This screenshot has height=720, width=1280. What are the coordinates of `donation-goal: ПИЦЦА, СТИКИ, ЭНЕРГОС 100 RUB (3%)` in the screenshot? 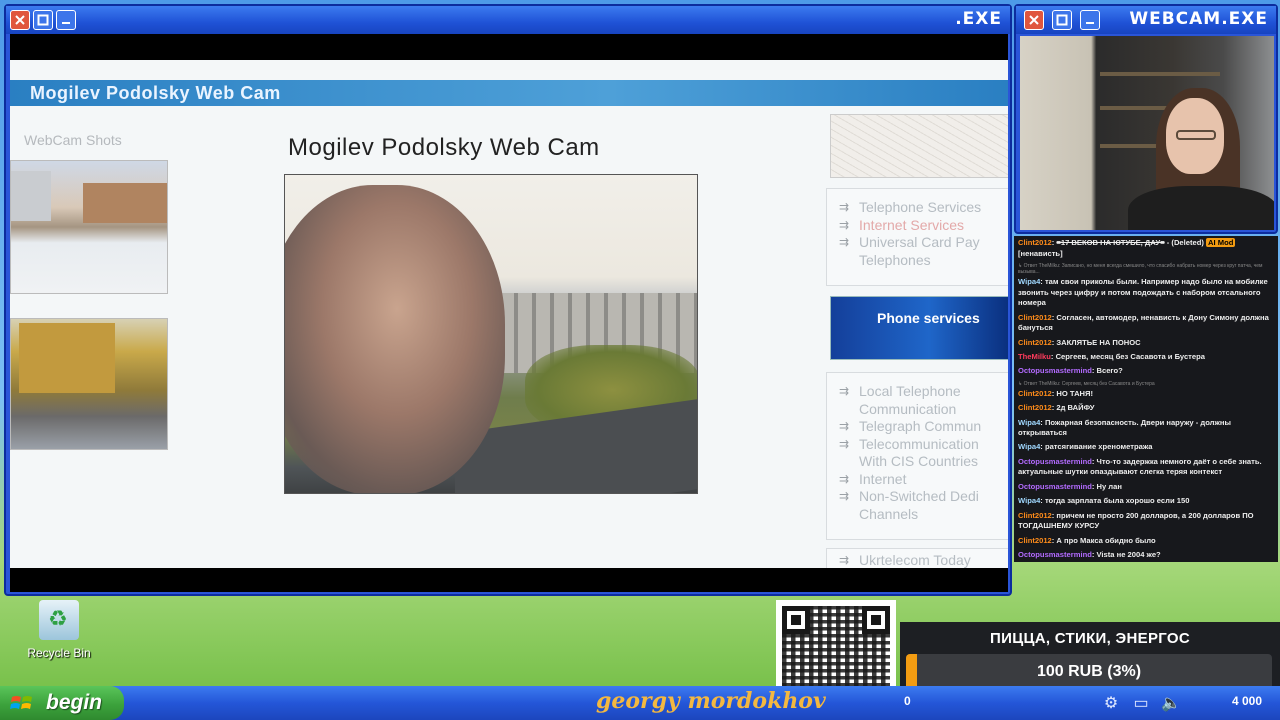 It's located at (1090, 657).